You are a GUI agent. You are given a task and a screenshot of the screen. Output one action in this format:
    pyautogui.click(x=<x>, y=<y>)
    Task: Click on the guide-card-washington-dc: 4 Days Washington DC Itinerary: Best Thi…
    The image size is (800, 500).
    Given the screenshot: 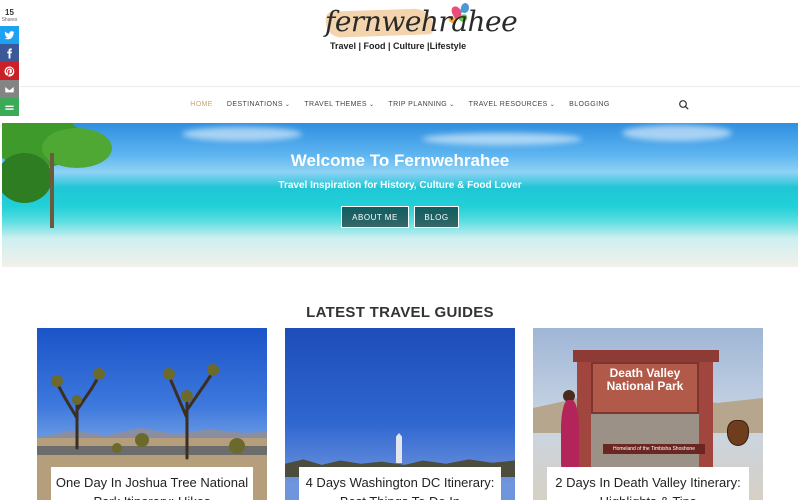 What is the action you would take?
    pyautogui.click(x=400, y=414)
    